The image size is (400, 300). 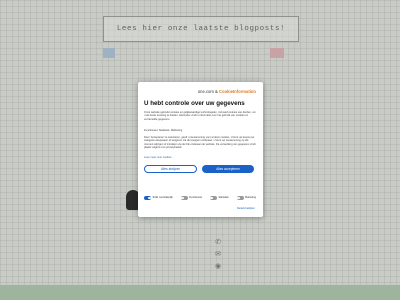 I want to click on toggle-label: Statistiek, so click(x=223, y=197).